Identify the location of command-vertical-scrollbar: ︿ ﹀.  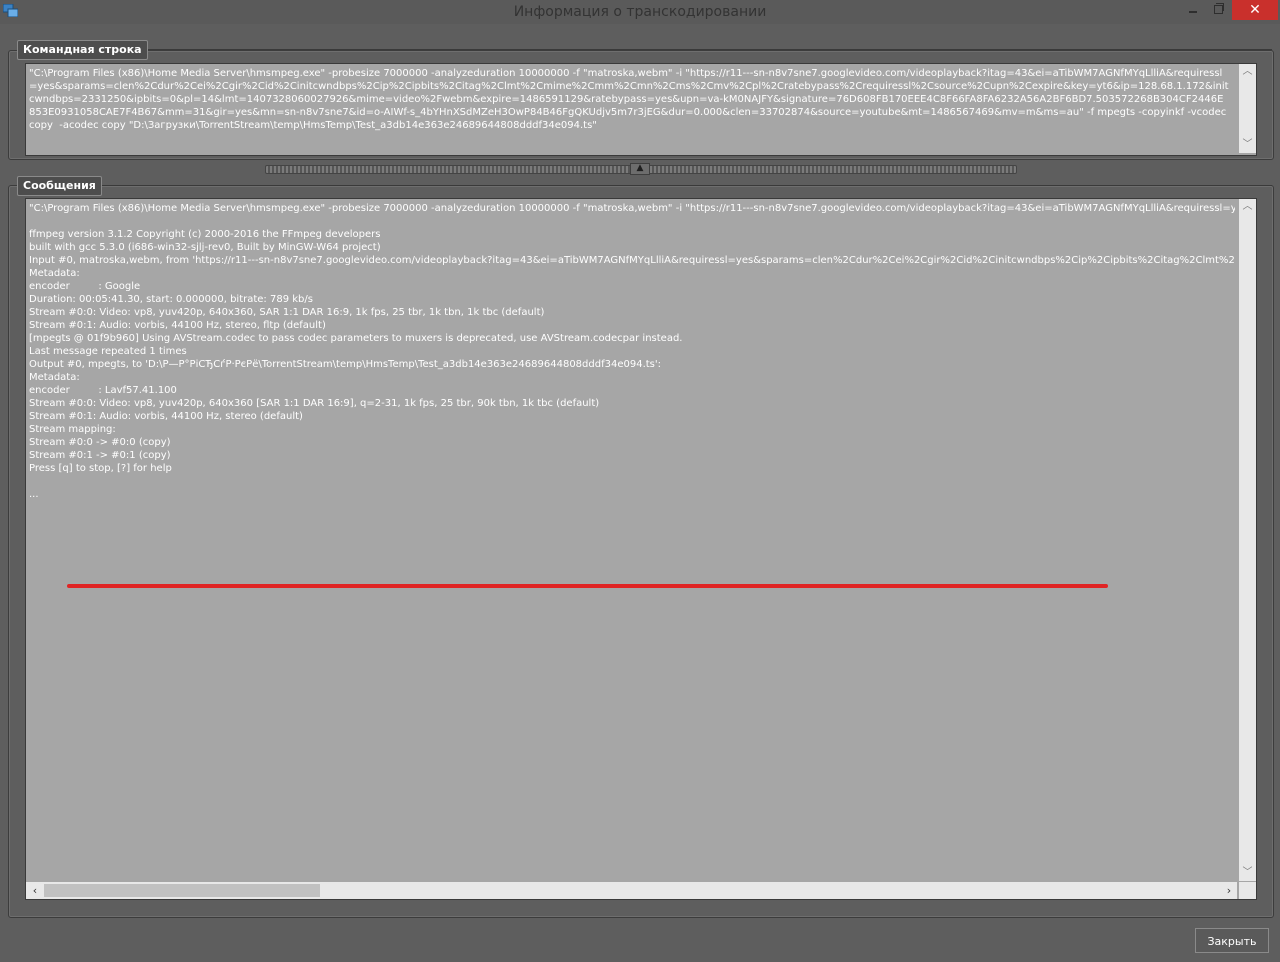
(1247, 108).